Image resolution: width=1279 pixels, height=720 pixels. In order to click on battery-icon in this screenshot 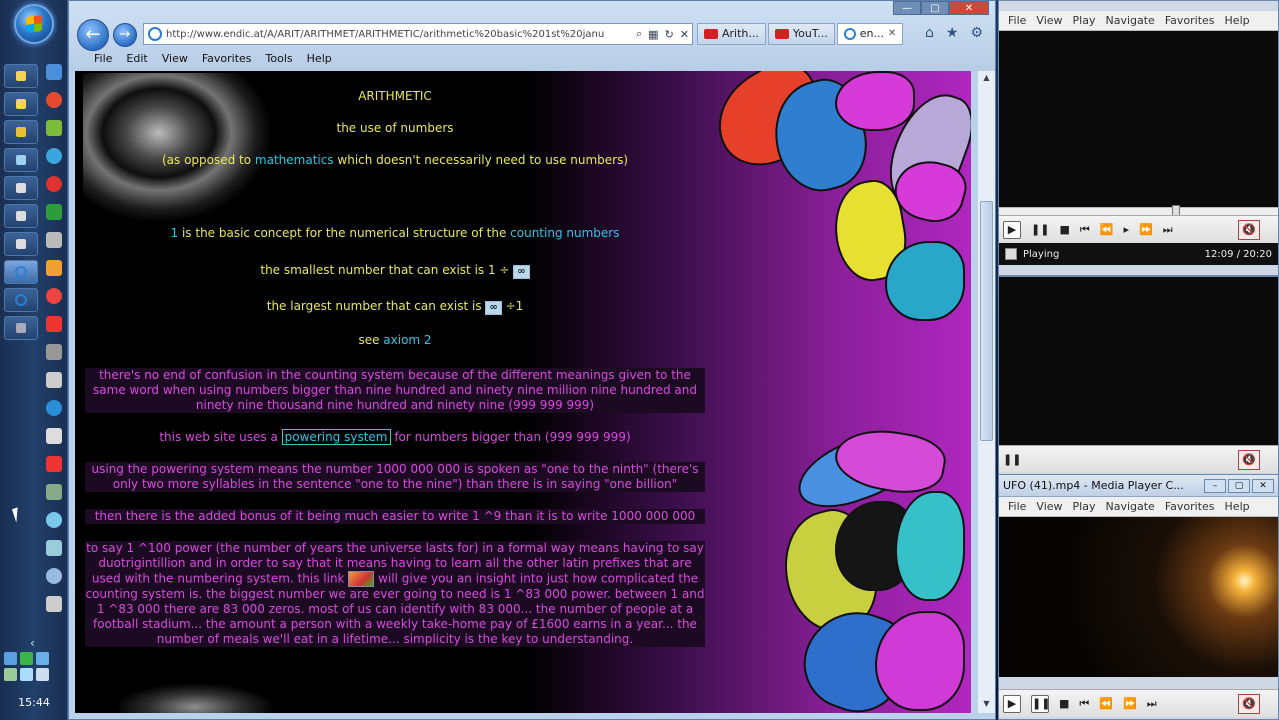, I will do `click(10, 674)`.